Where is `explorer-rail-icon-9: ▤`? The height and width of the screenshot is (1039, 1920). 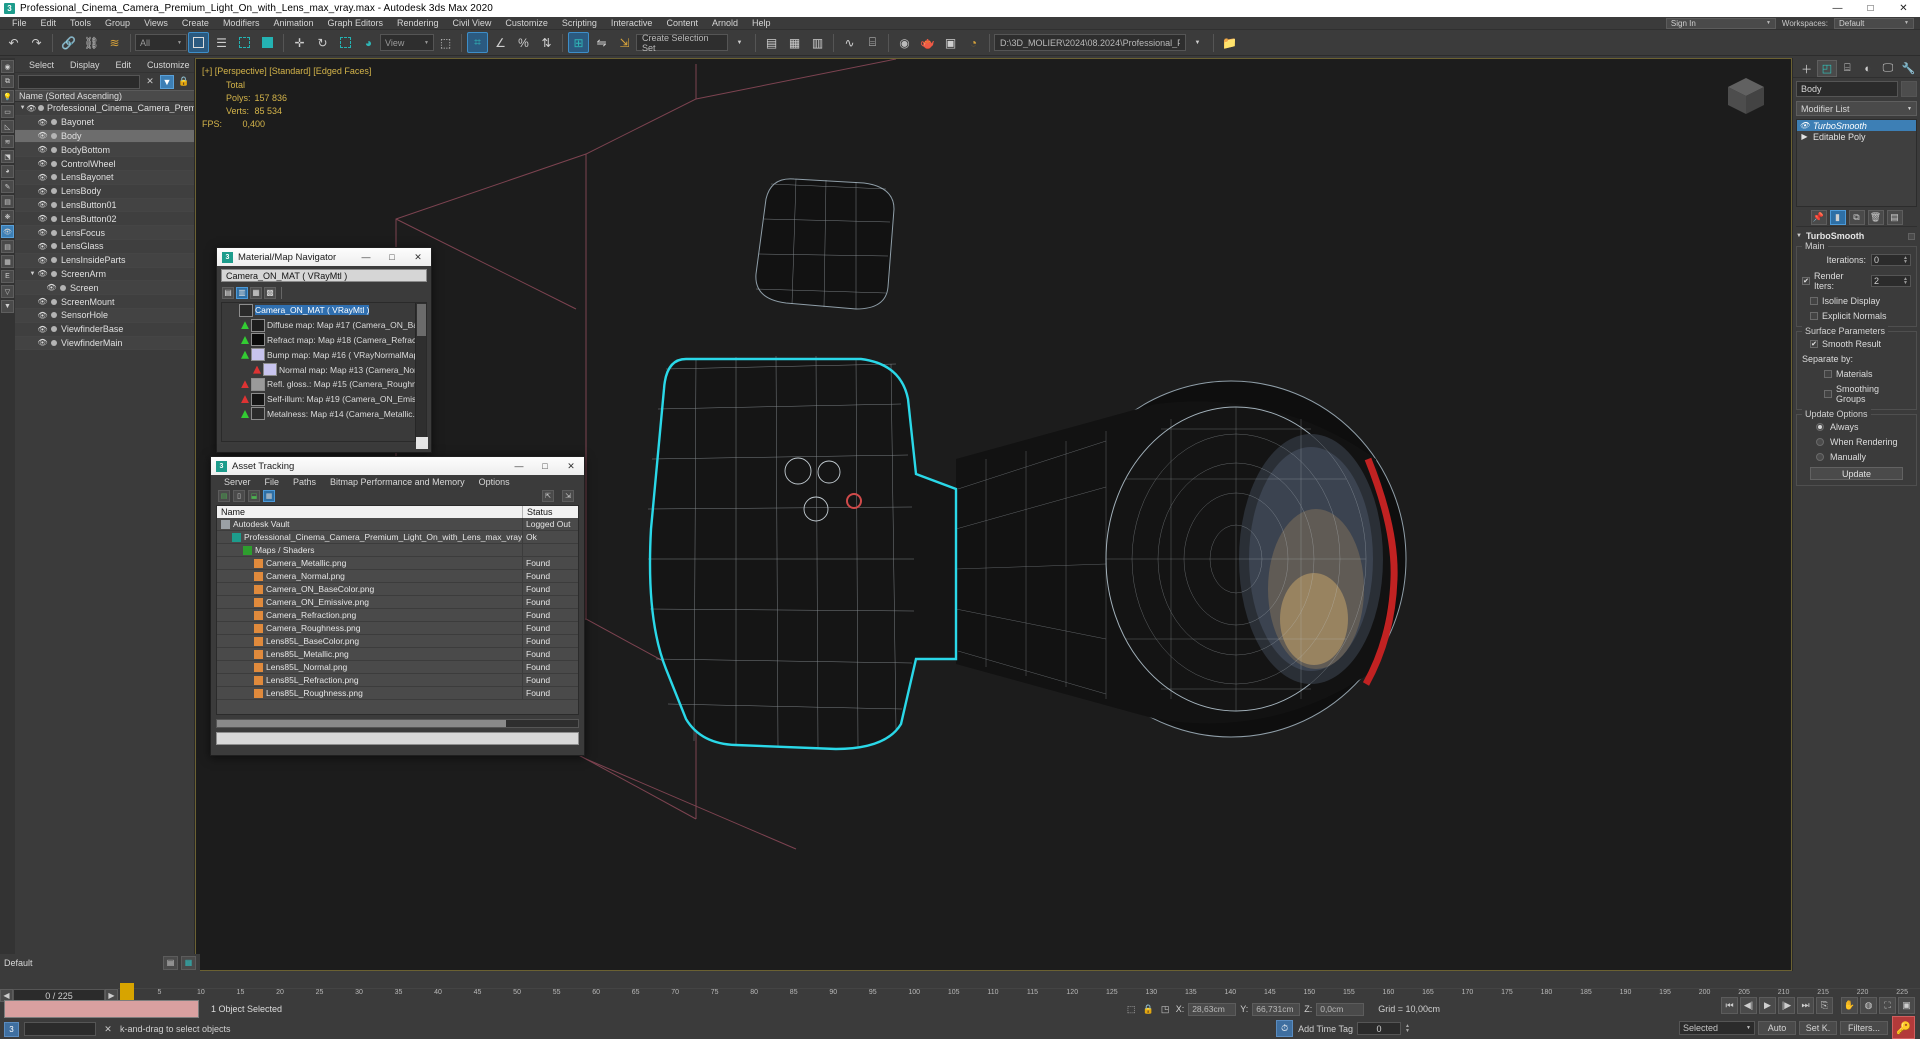 explorer-rail-icon-9: ▤ is located at coordinates (7, 201).